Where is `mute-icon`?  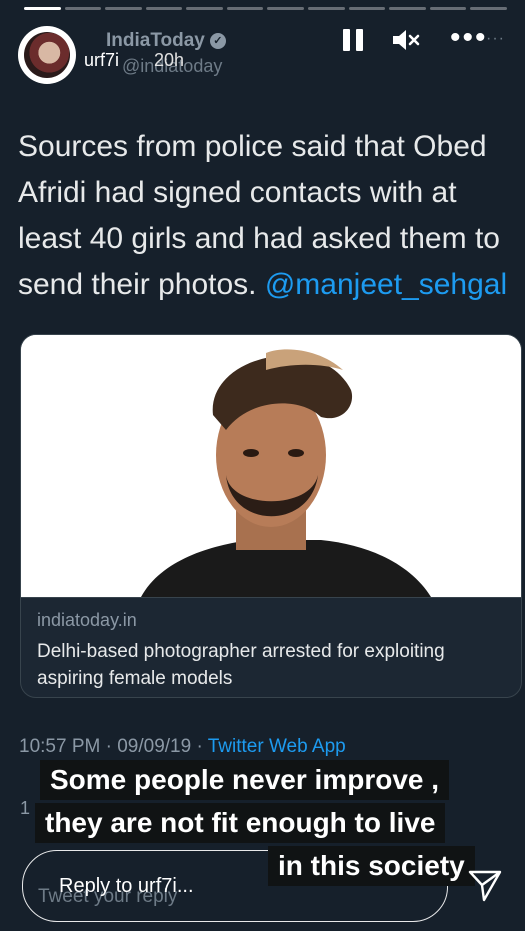
mute-icon is located at coordinates (406, 40).